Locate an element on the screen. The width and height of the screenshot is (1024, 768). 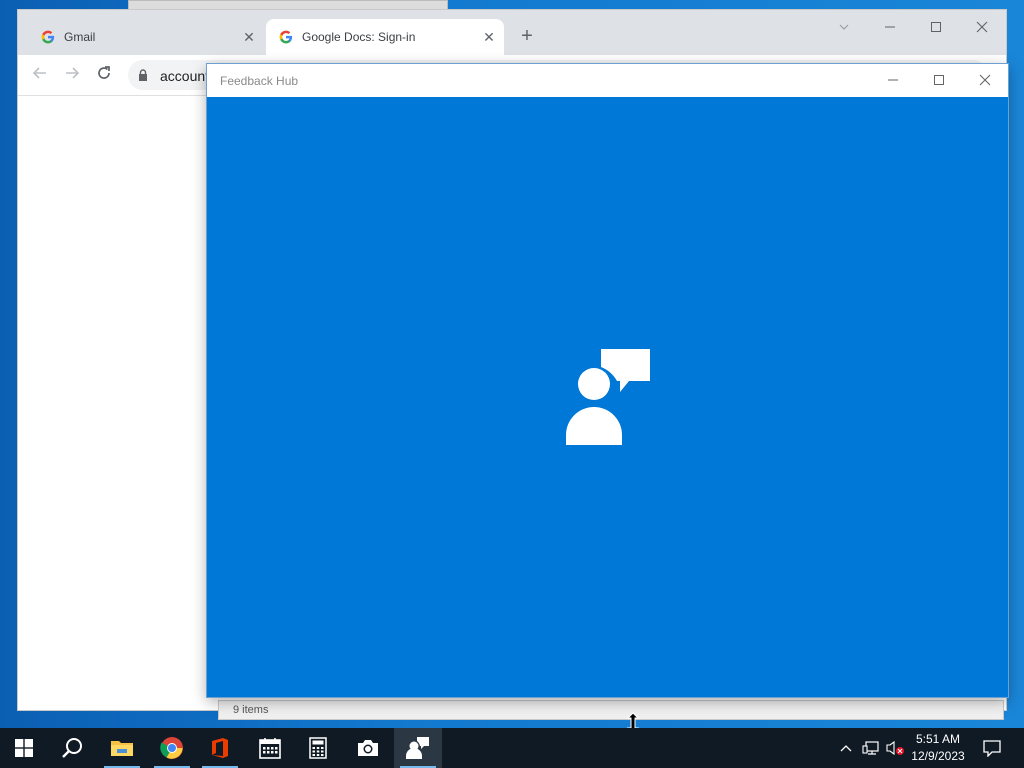
reload-icon is located at coordinates (104, 75).